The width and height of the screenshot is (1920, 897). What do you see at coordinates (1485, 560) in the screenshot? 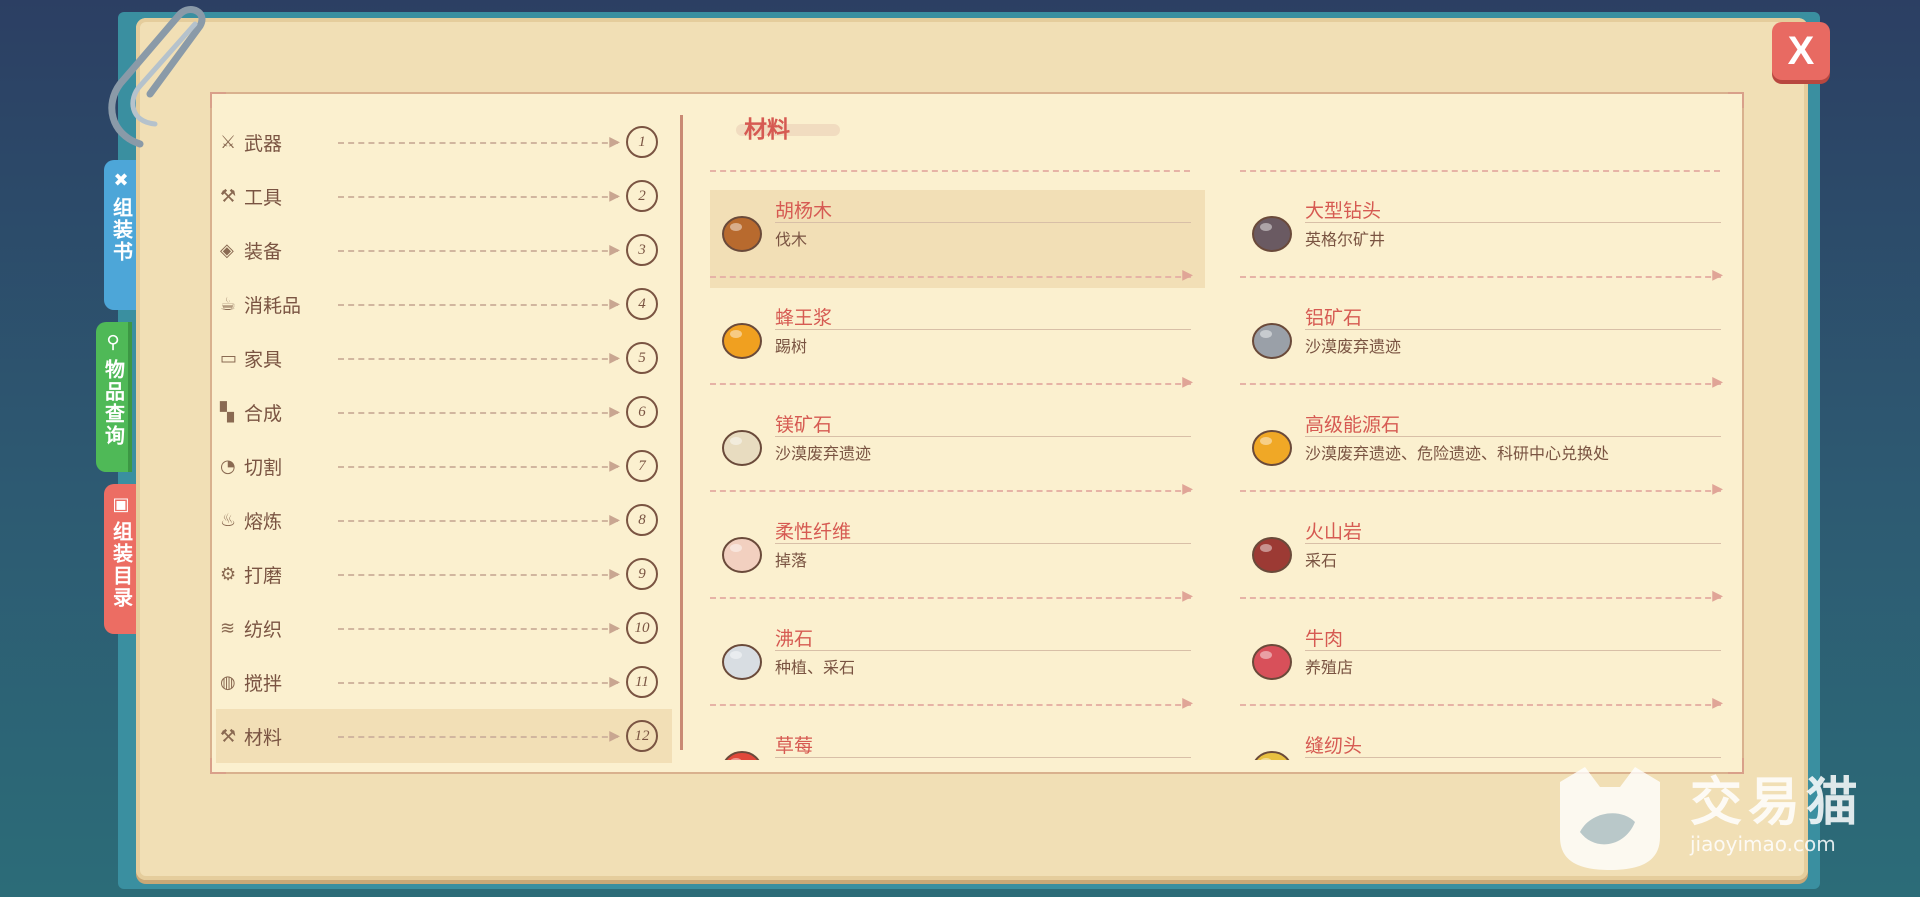
I see `material-item: 火山岩 采石 ▶` at bounding box center [1485, 560].